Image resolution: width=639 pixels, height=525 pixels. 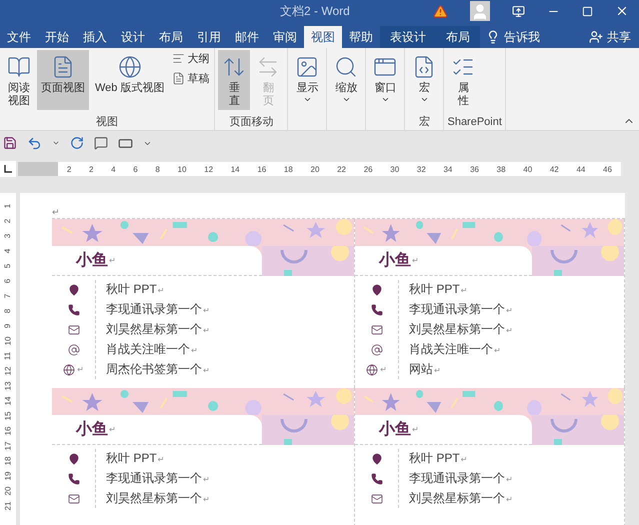 I want to click on ruler-number: 15, so click(x=7, y=416).